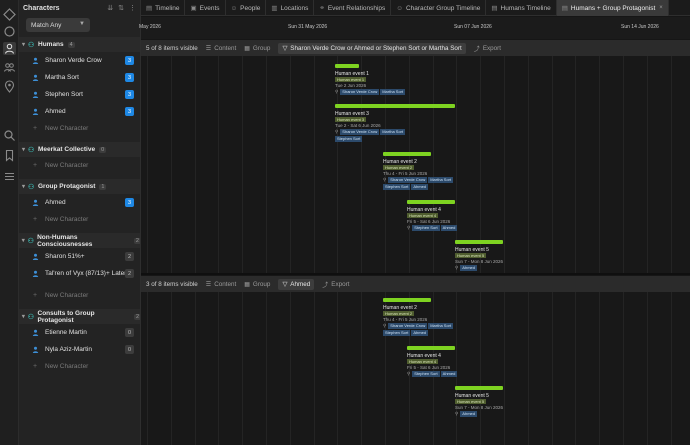  Describe the element at coordinates (439, 8) in the screenshot. I see `tab-character-group-timeline: ☺ Character Group Timeline` at that location.